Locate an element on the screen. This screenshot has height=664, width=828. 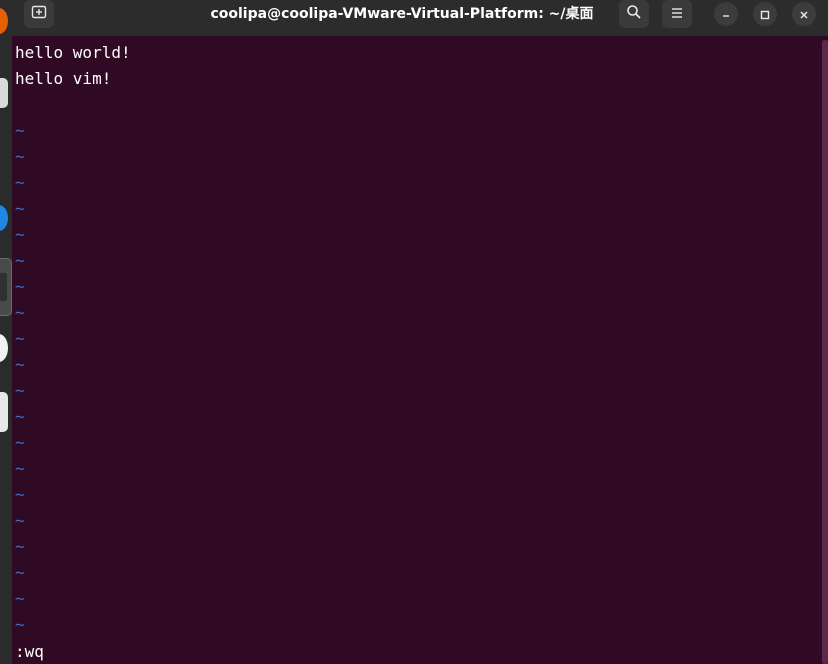
scrollbar is located at coordinates (825, 352).